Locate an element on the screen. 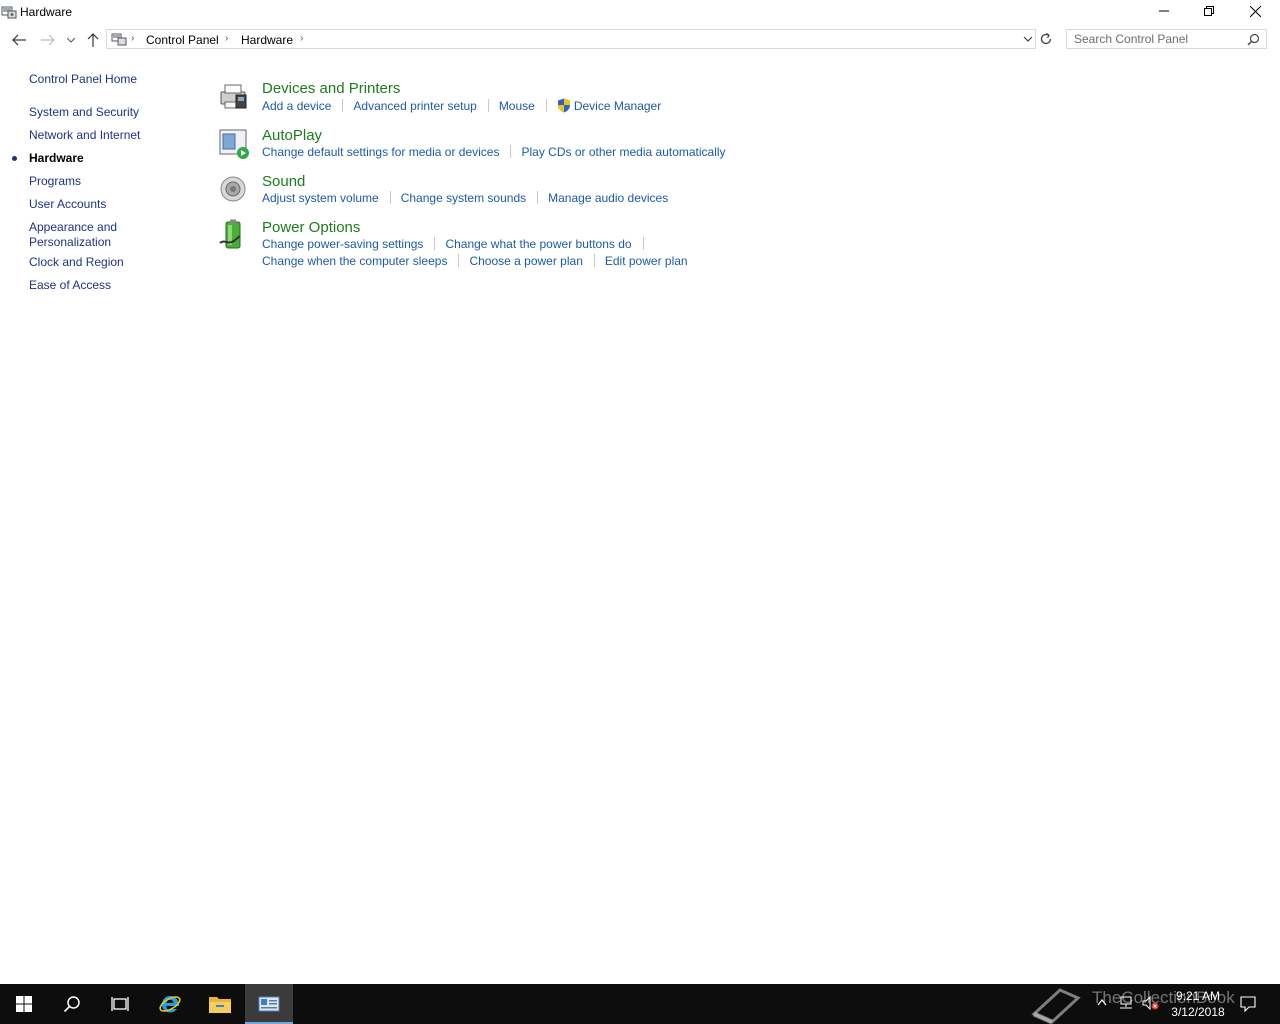 This screenshot has width=1280, height=1024. close-icon is located at coordinates (1255, 11).